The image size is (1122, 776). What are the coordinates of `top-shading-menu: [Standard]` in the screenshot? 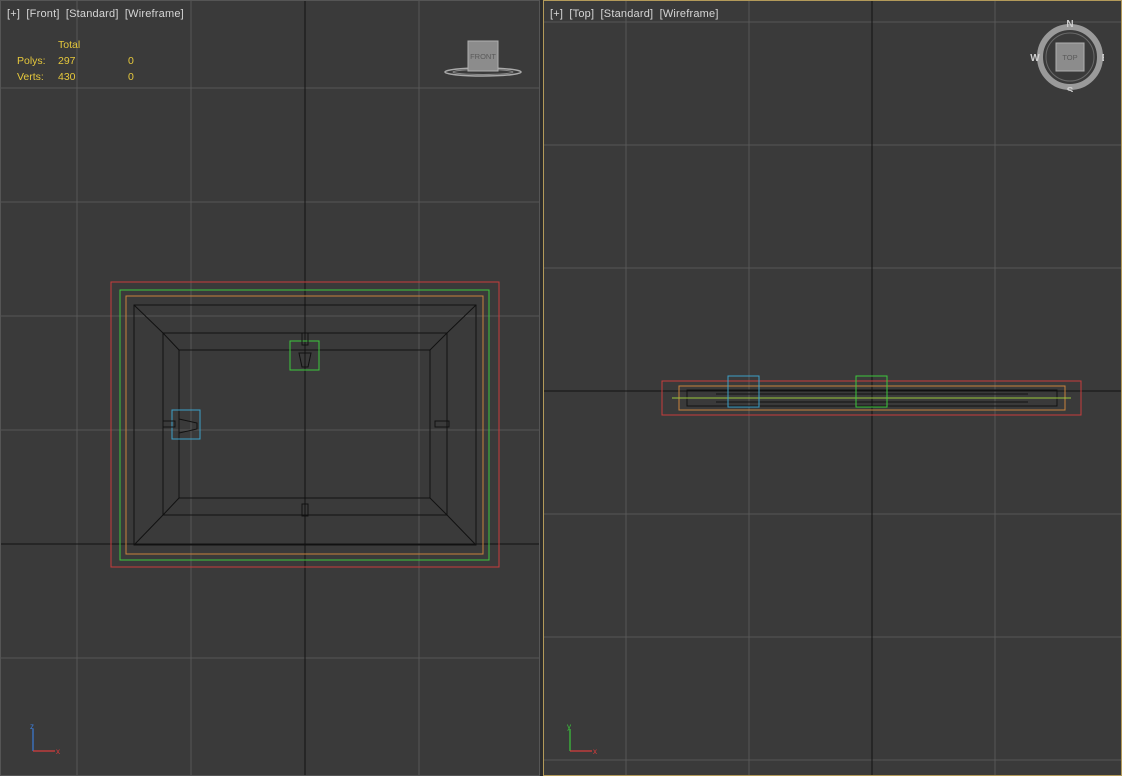 It's located at (627, 14).